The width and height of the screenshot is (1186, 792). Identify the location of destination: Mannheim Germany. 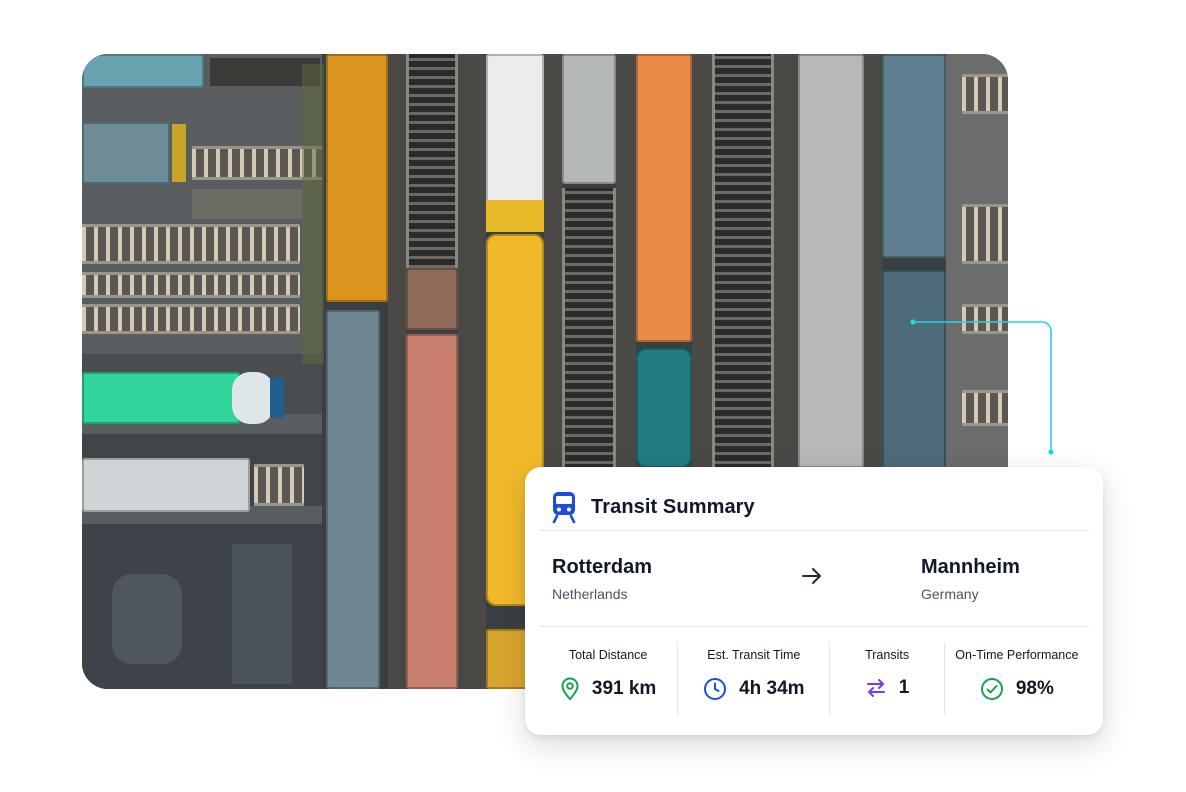
(970, 579).